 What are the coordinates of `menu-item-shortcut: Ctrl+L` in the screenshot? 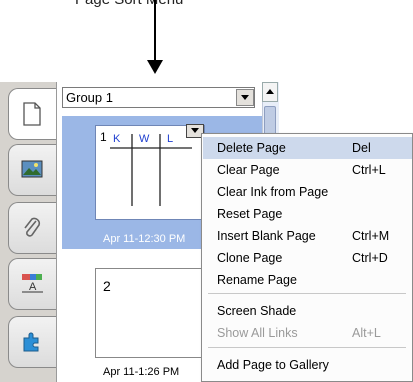 It's located at (369, 170).